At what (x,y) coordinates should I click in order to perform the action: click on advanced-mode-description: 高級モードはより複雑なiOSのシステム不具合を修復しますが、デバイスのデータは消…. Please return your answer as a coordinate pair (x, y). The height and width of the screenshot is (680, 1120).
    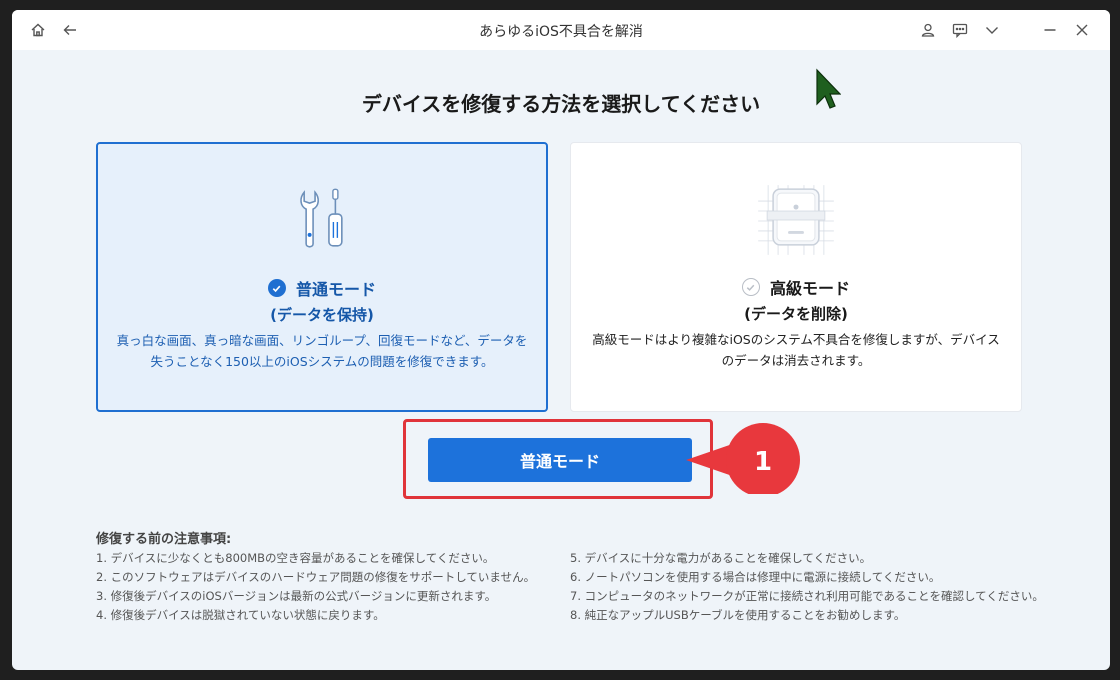
    Looking at the image, I should click on (796, 350).